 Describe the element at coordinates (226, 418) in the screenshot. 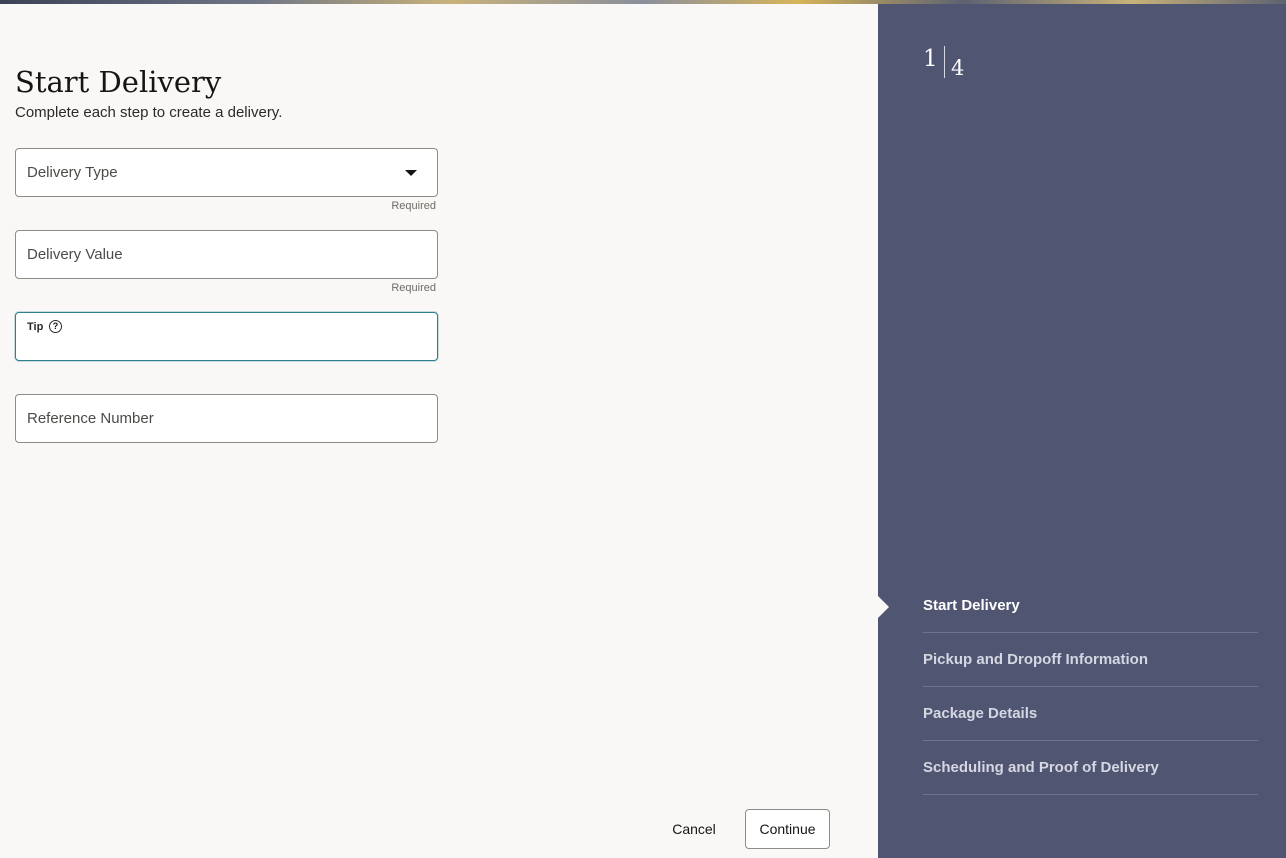

I see `reference-number-input: Reference Number` at that location.